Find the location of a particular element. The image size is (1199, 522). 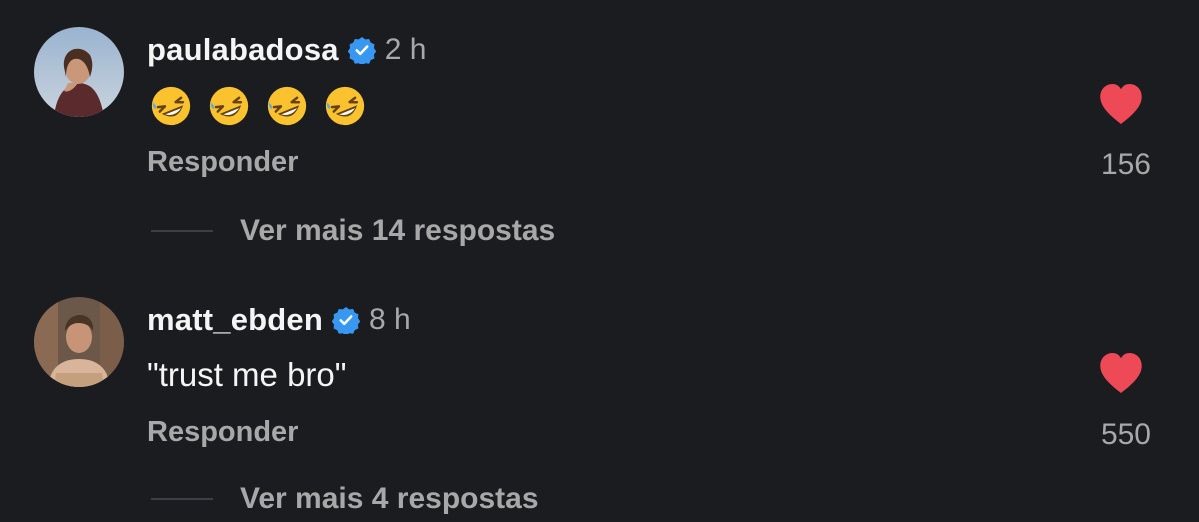

comment-time: 2 h is located at coordinates (405, 49).